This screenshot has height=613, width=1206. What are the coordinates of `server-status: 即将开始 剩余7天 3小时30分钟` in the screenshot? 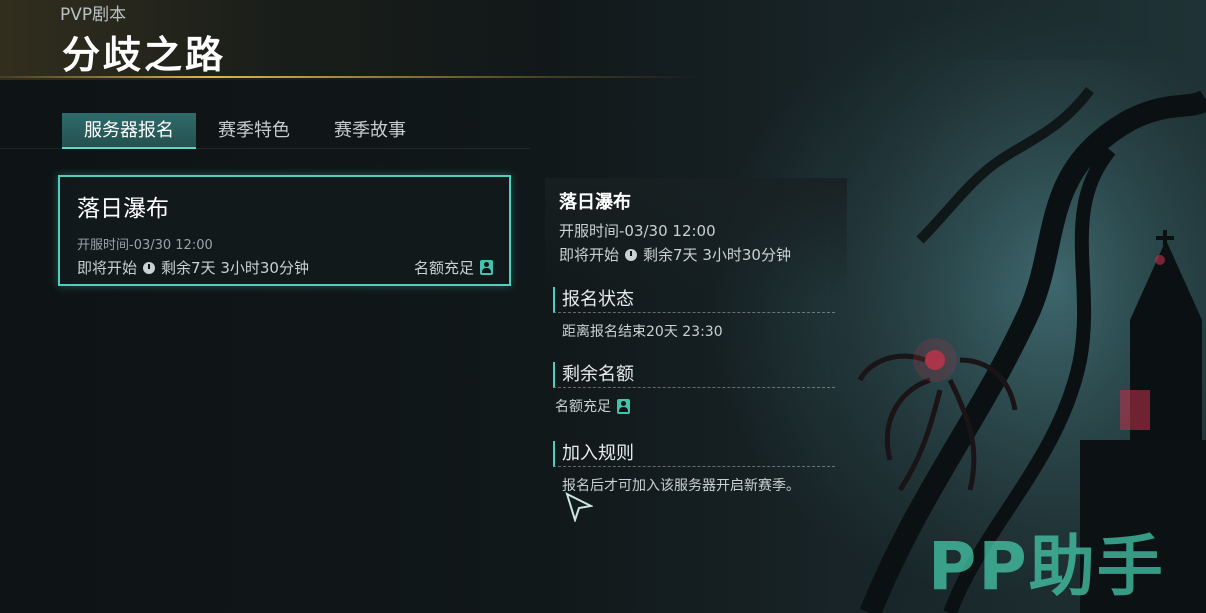 It's located at (193, 267).